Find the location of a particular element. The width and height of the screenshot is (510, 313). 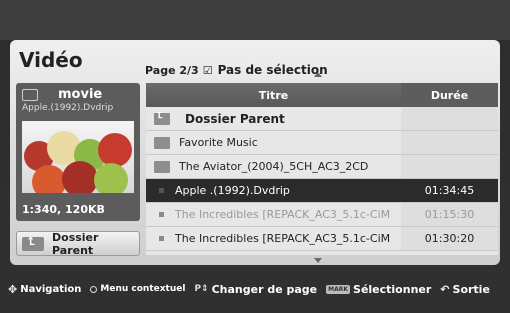

list-item-duration: 01:15:30 is located at coordinates (449, 214).